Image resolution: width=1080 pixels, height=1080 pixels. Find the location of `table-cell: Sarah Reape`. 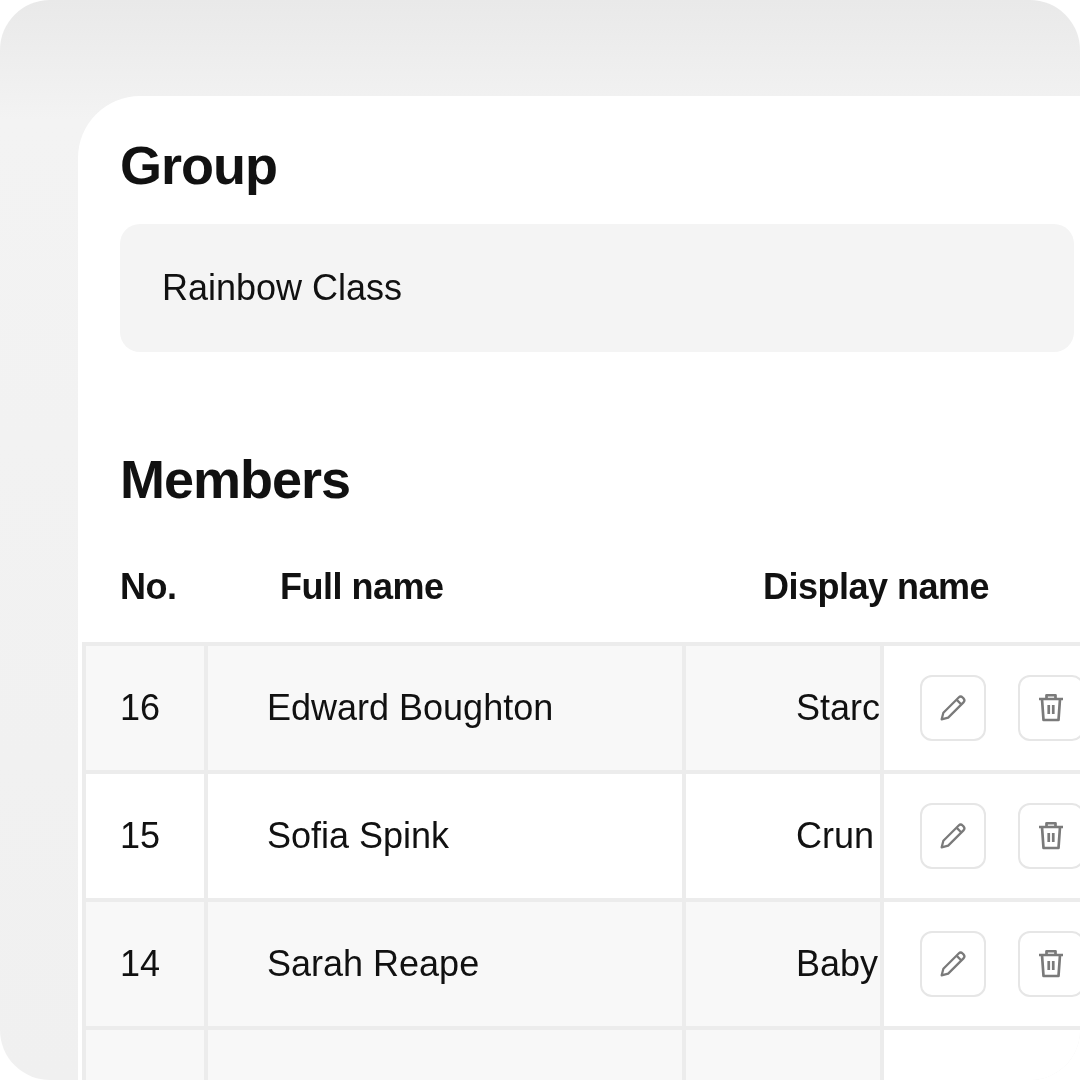

table-cell: Sarah Reape is located at coordinates (443, 964).